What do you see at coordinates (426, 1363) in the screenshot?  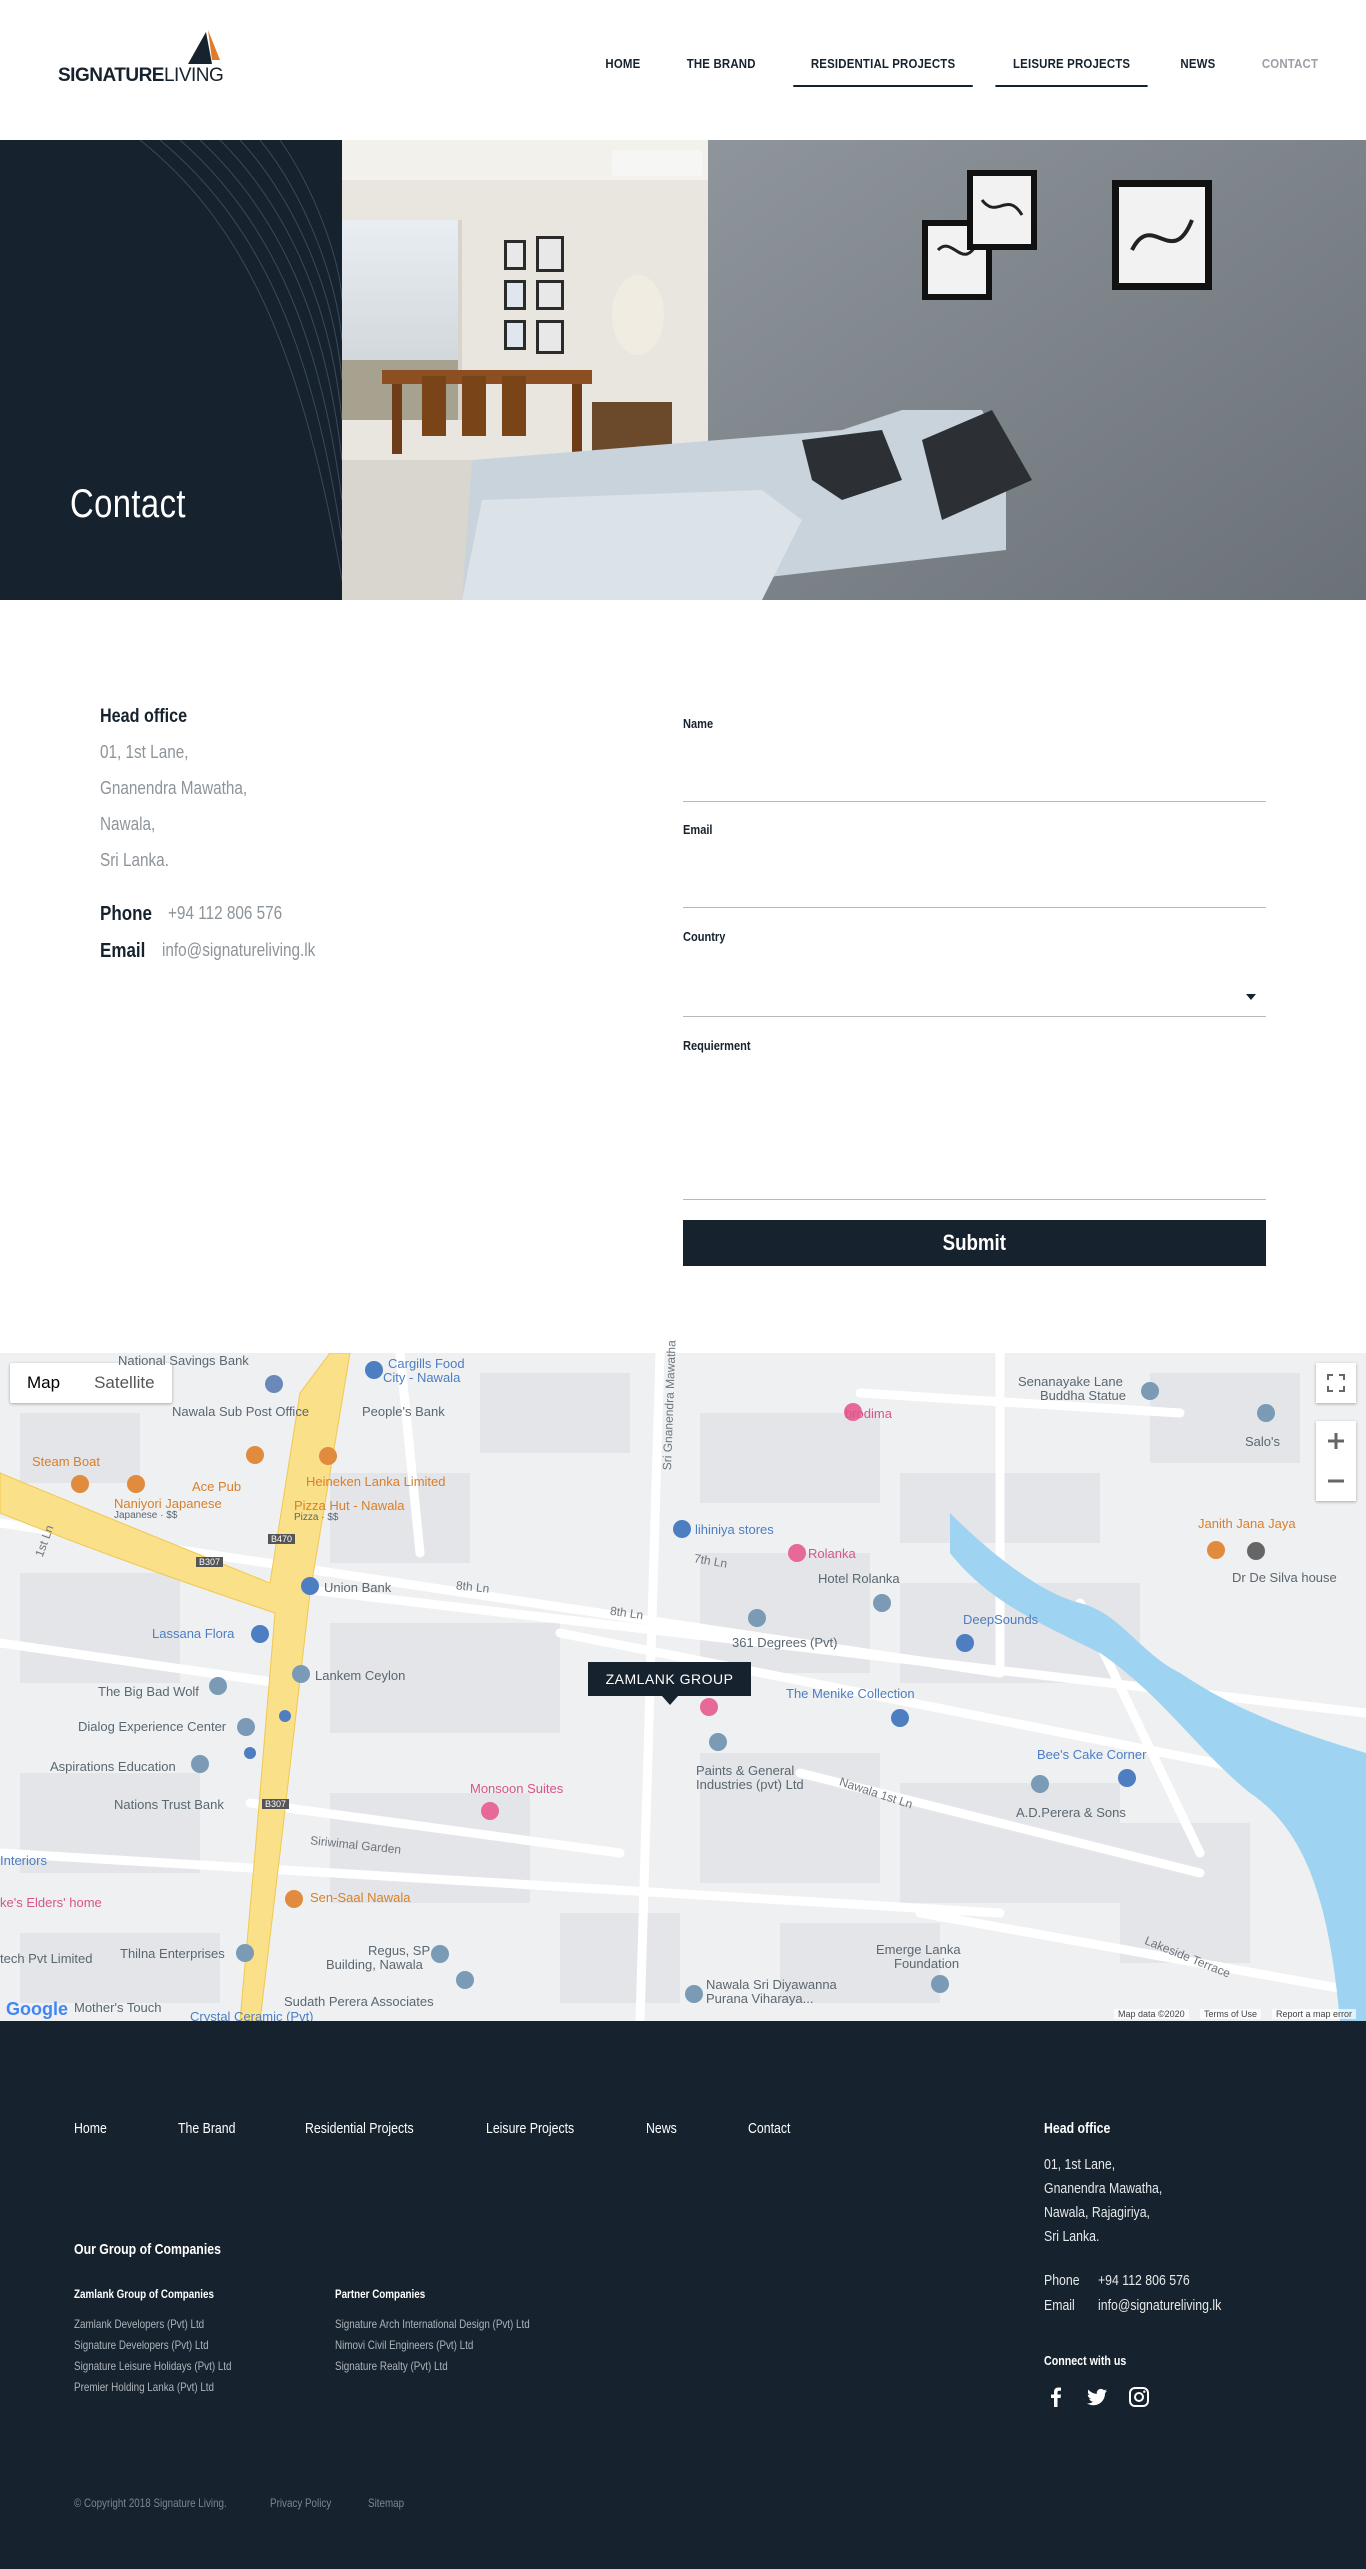 I see `map-place: Cargills Food` at bounding box center [426, 1363].